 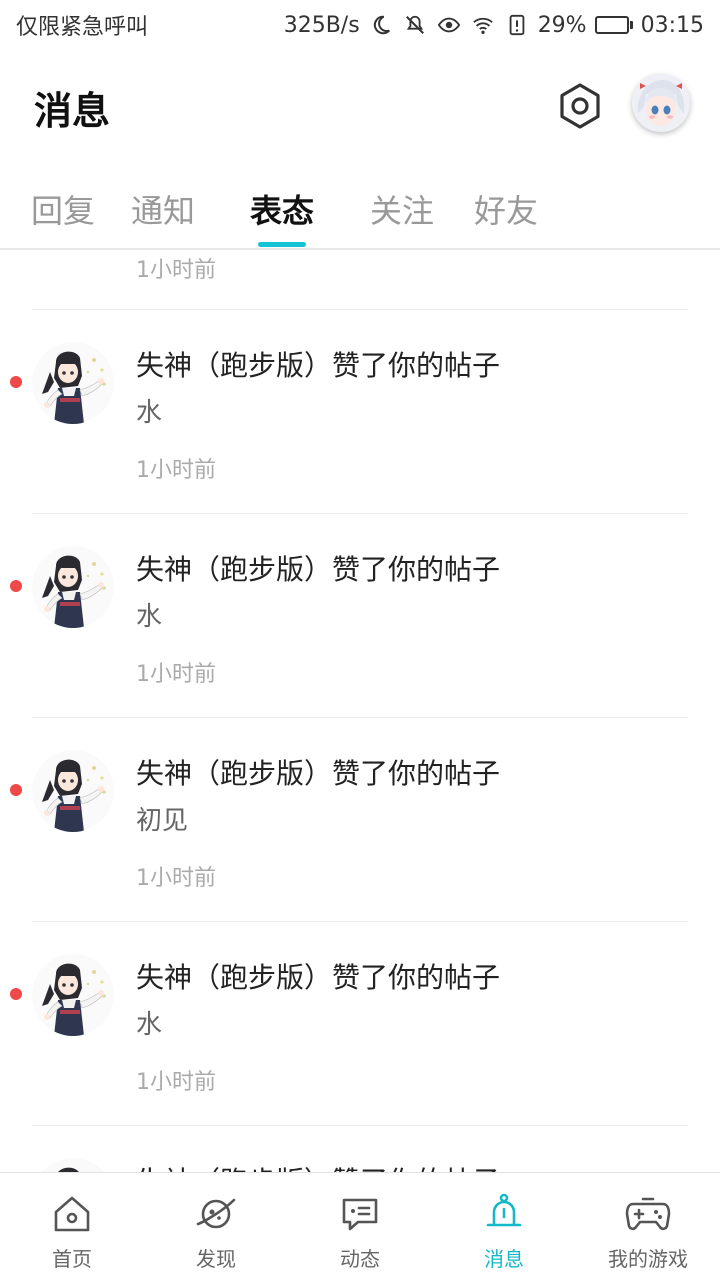 What do you see at coordinates (360, 106) in the screenshot?
I see `header: 消息` at bounding box center [360, 106].